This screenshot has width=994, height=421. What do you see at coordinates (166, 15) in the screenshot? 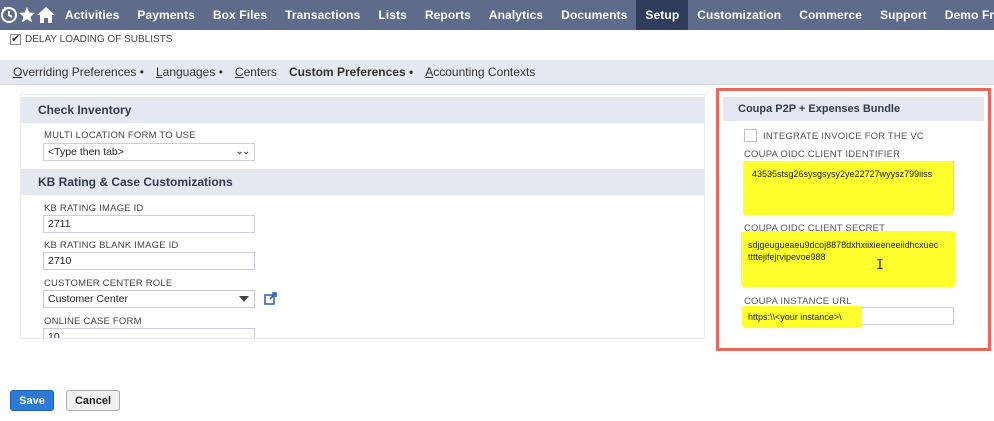
I see `nav-payments: Payments` at bounding box center [166, 15].